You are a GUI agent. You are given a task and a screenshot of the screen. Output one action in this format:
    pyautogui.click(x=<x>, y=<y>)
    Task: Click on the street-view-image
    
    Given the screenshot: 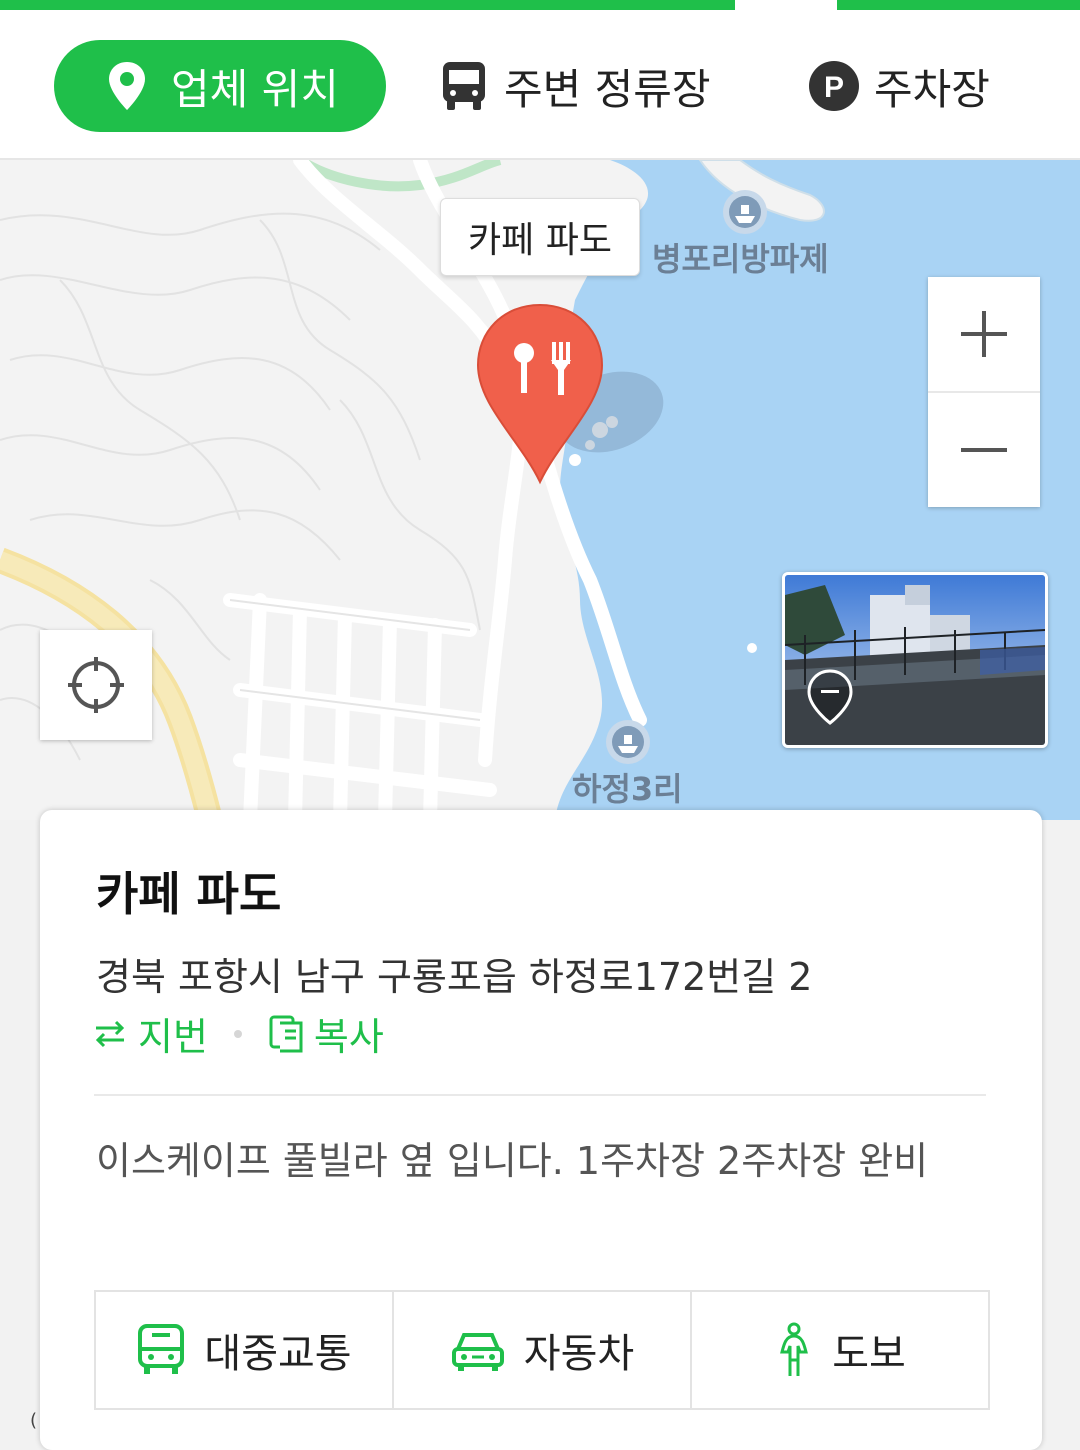 What is the action you would take?
    pyautogui.click(x=915, y=660)
    